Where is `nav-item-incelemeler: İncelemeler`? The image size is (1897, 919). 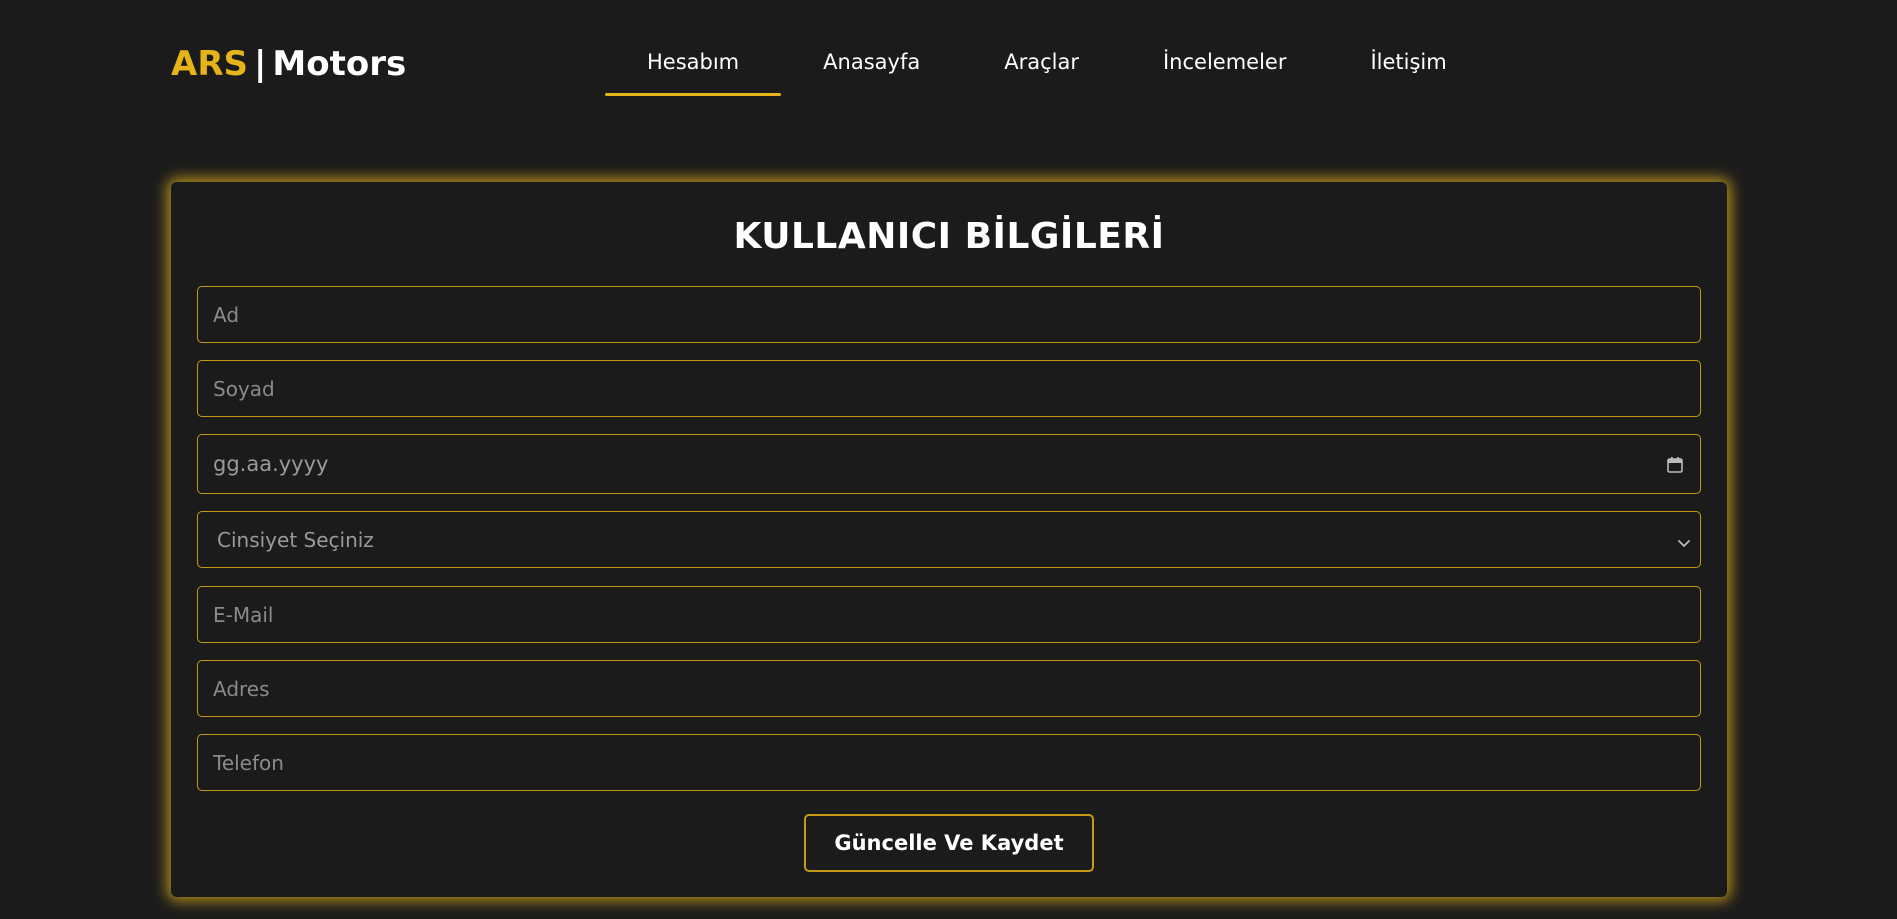
nav-item-incelemeler: İncelemeler is located at coordinates (1225, 68).